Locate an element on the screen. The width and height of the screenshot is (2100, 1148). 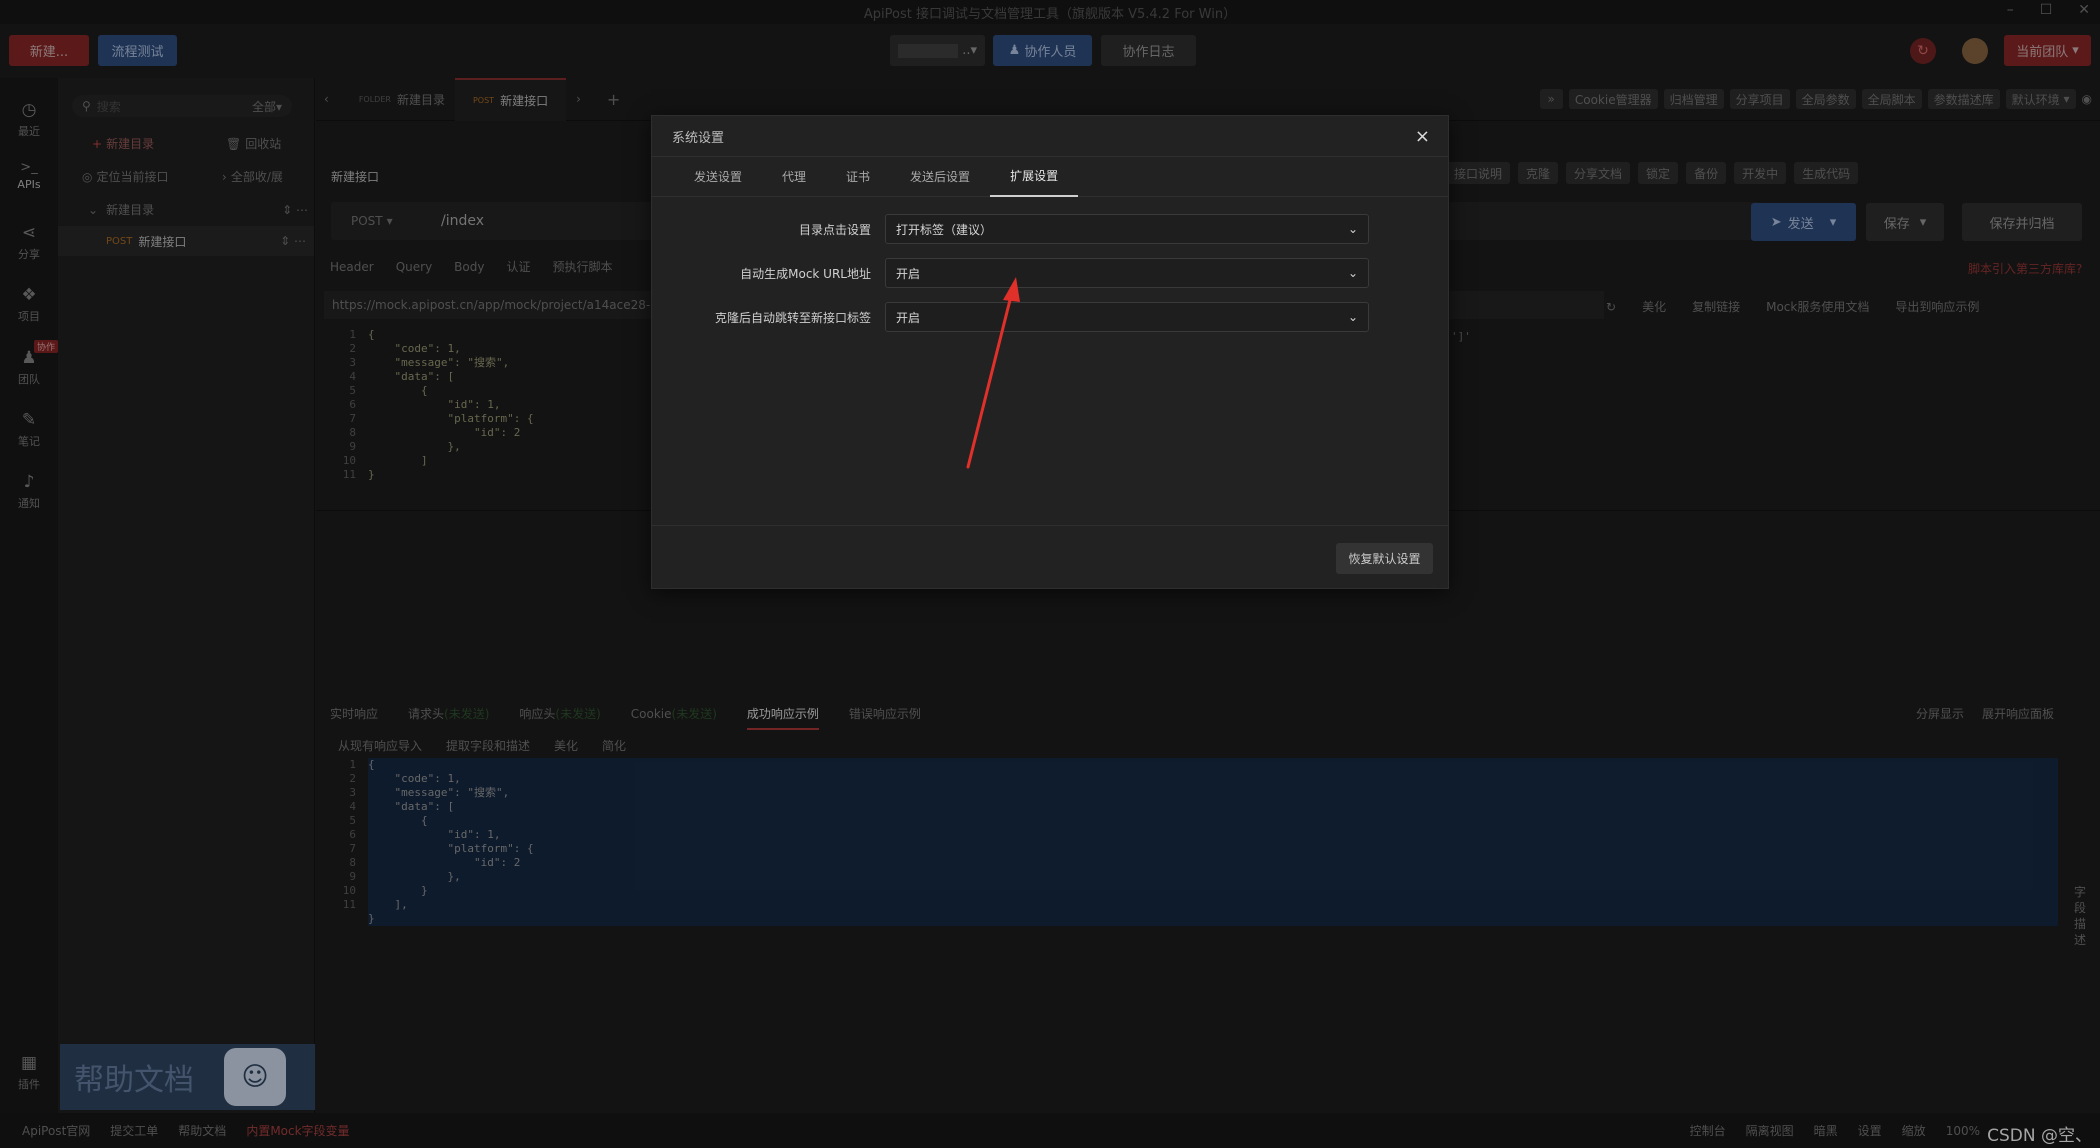
annotation-arrow is located at coordinates (993, 373).